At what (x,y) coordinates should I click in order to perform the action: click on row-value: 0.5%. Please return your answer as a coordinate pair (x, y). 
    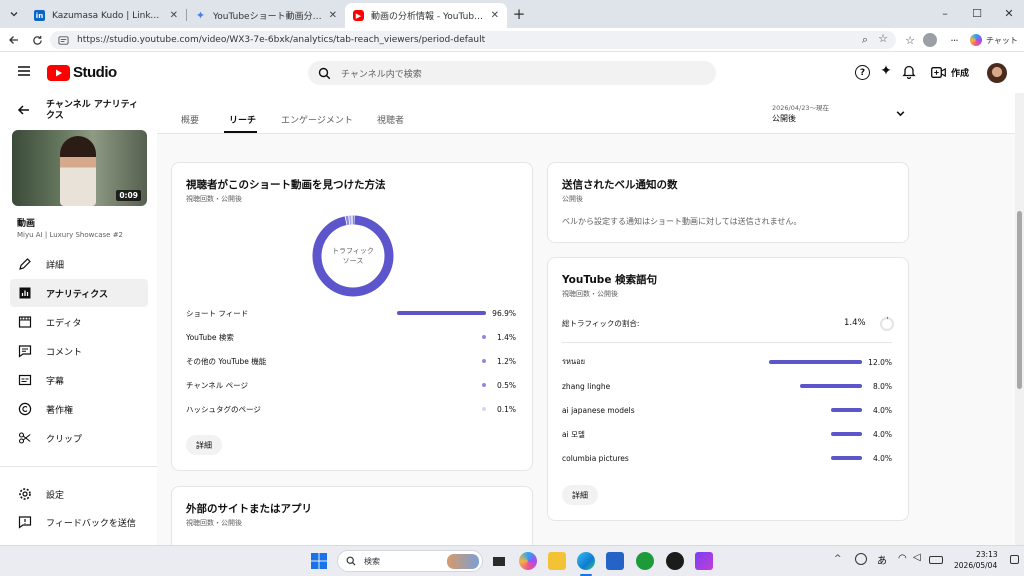
    Looking at the image, I should click on (506, 385).